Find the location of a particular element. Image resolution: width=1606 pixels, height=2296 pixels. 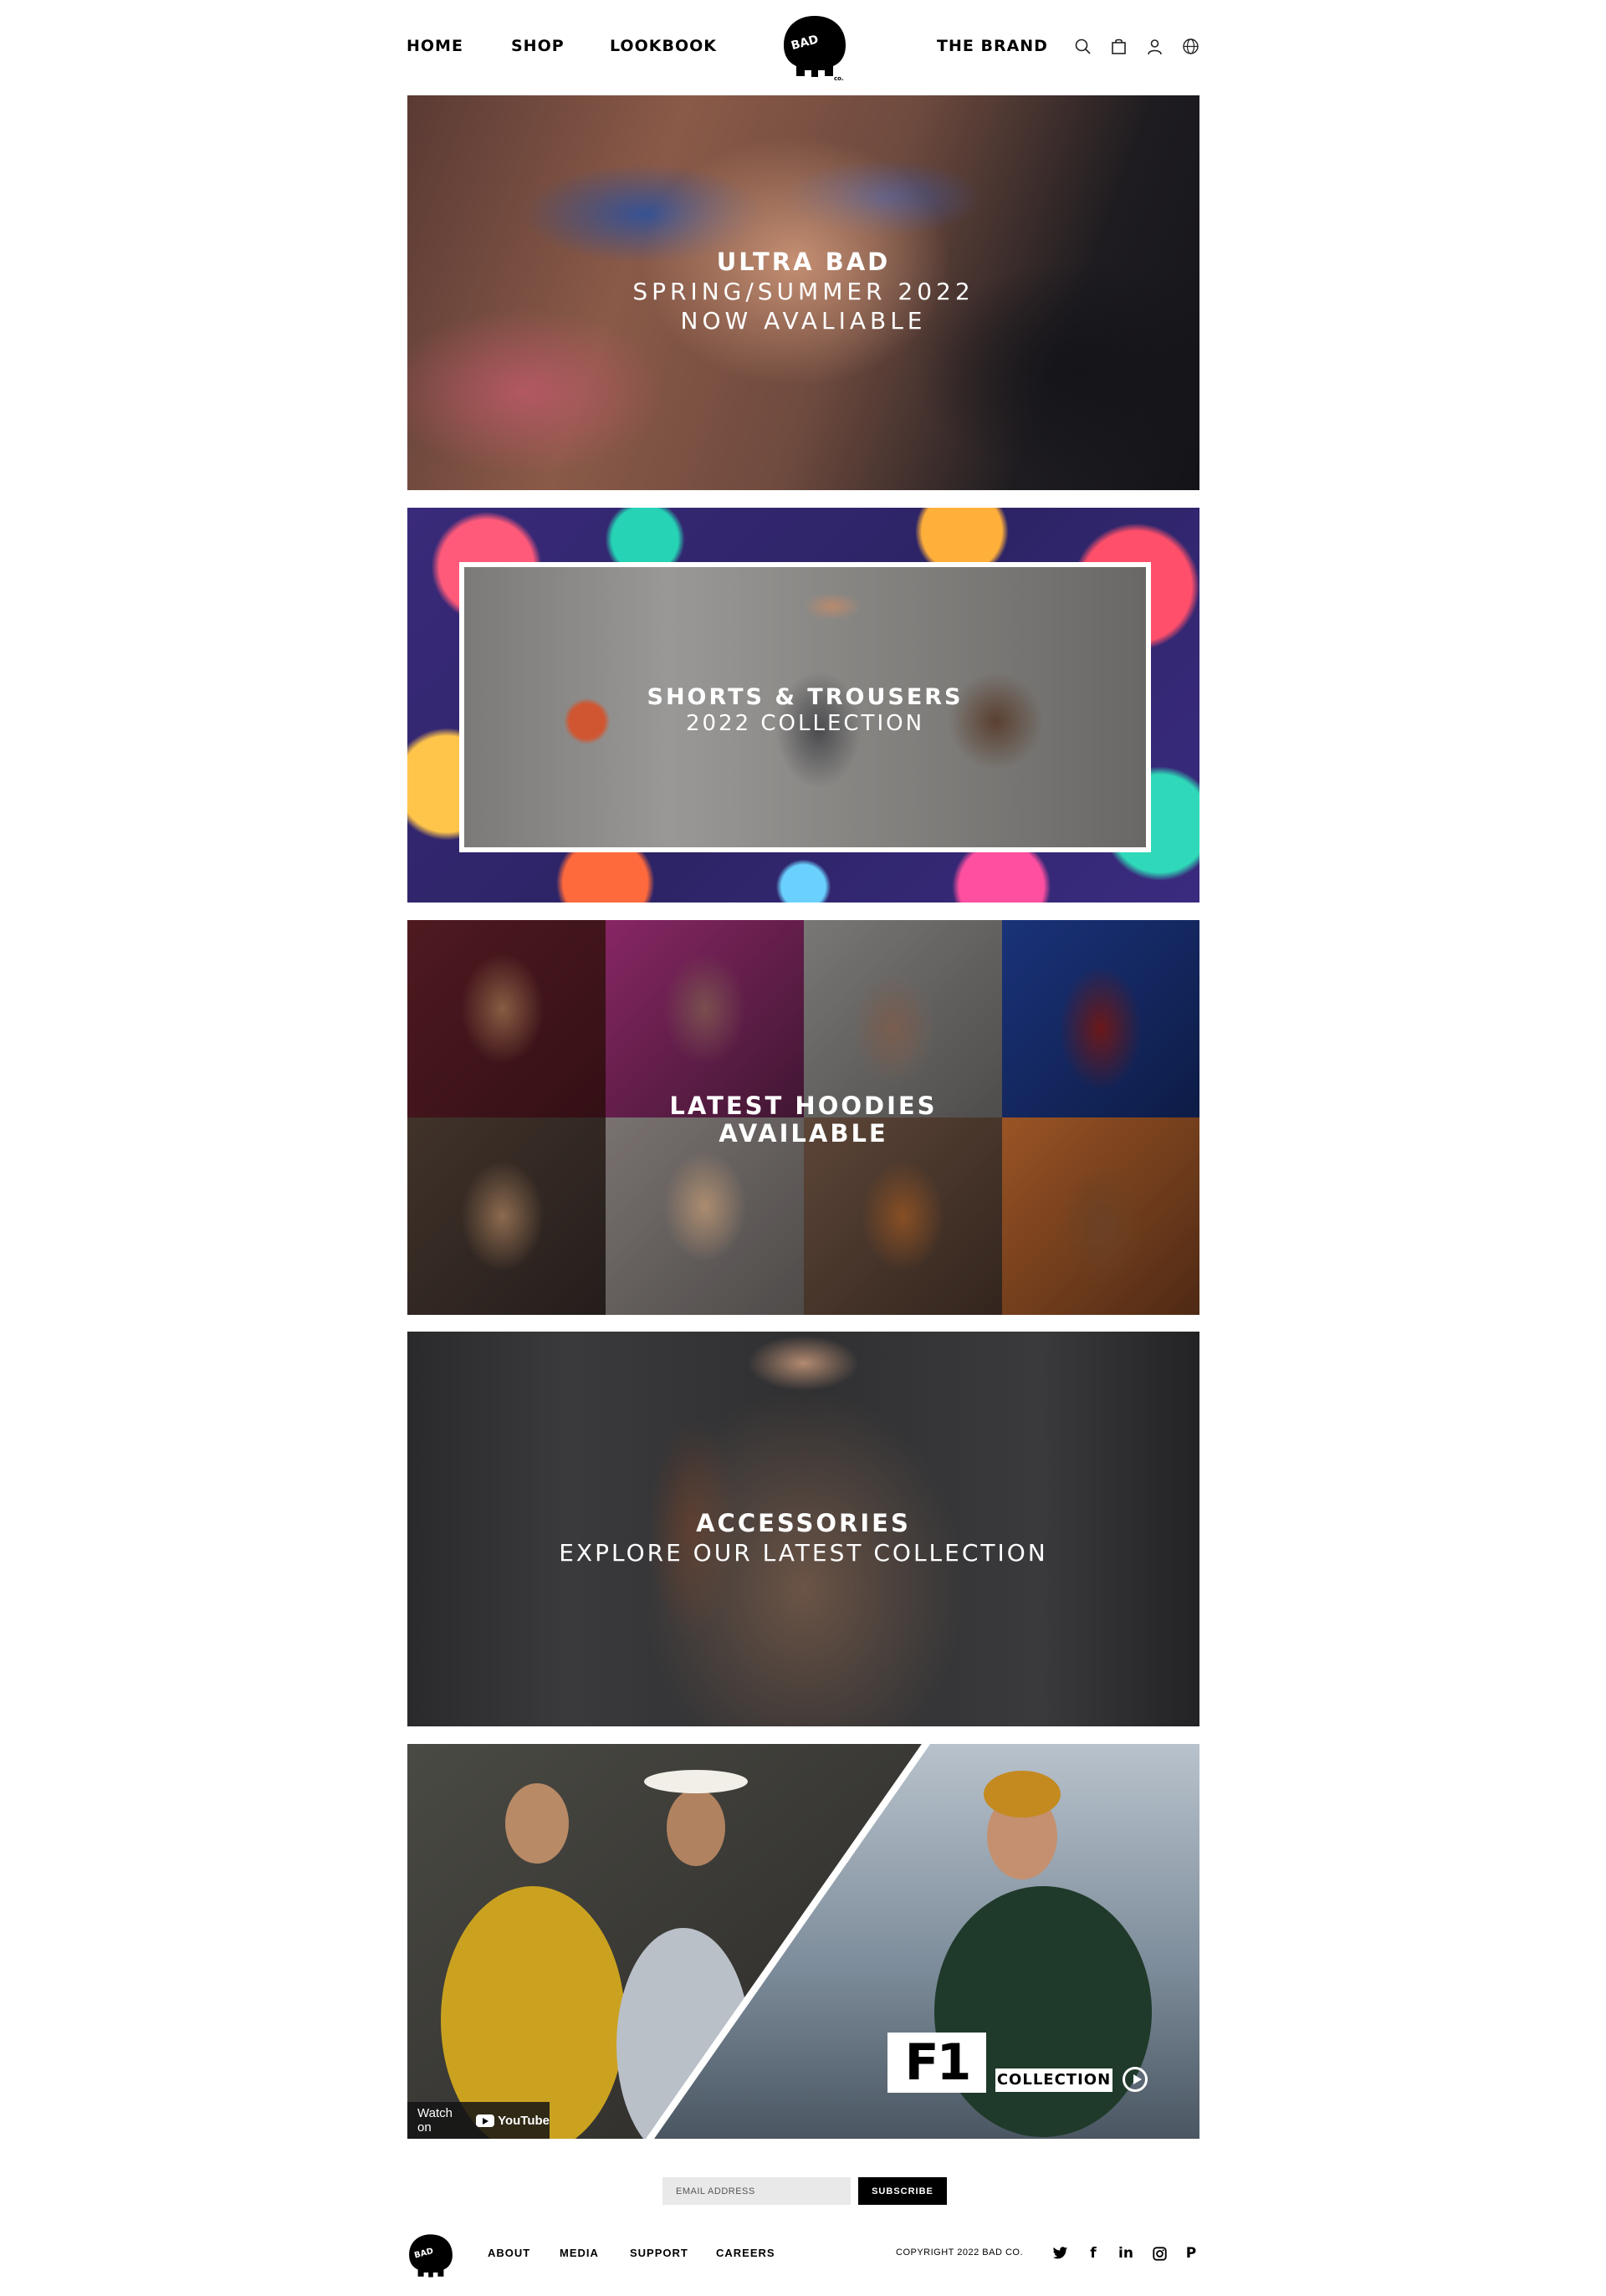

accessories-subtitle: EXPLORE OUR LATEST COLLECTION is located at coordinates (803, 1553).